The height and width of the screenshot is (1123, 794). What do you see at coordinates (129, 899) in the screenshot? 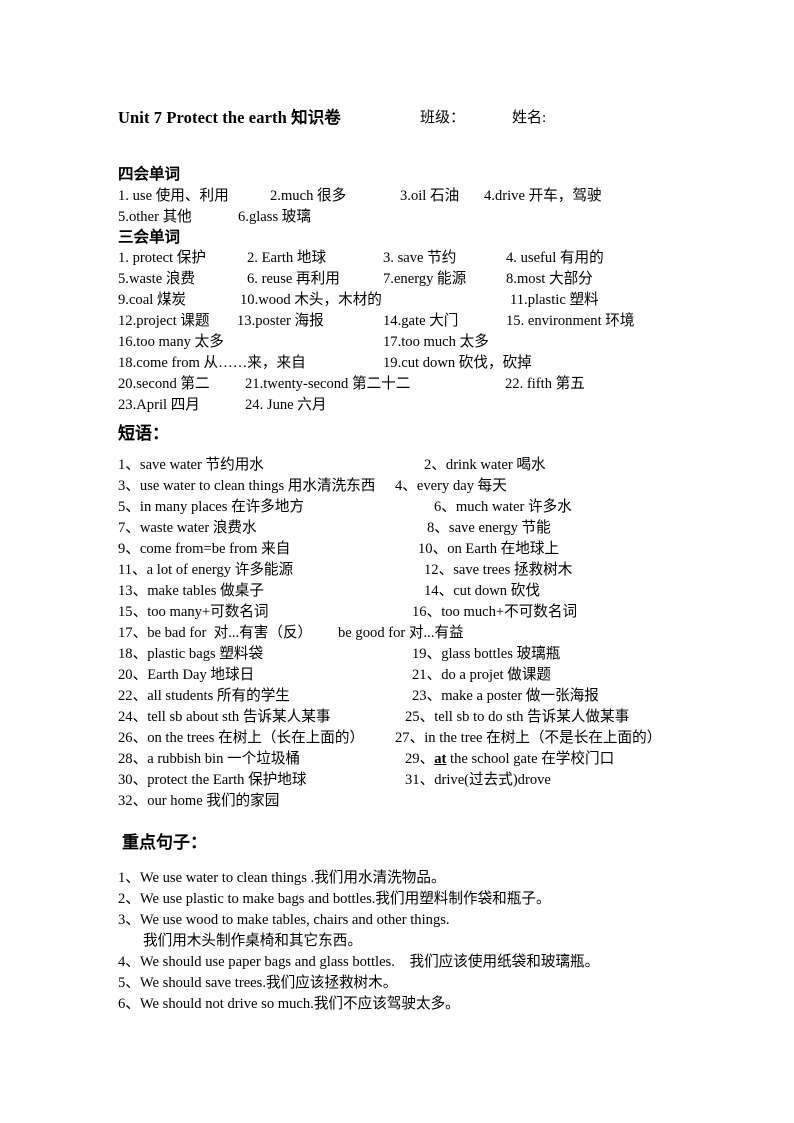
I see `sentence-number: 2、` at bounding box center [129, 899].